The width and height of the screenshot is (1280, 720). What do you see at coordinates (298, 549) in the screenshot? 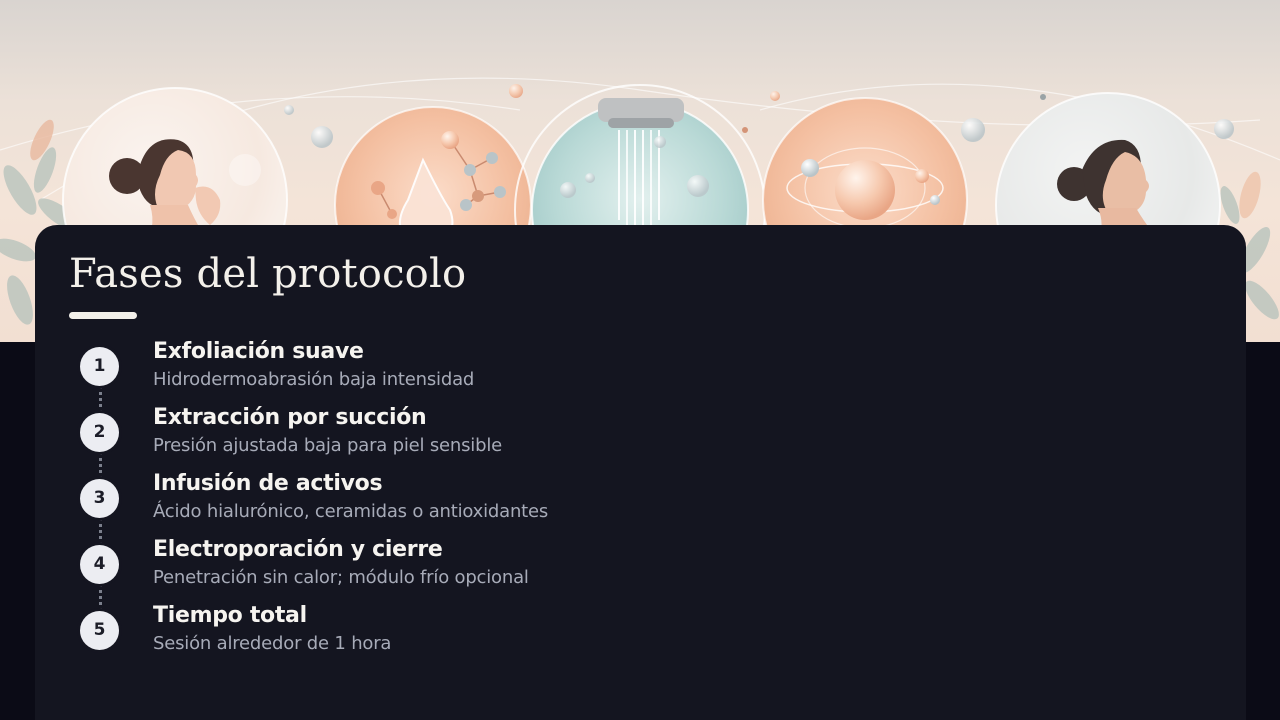
I see `step-title: Electroporación y cierre` at bounding box center [298, 549].